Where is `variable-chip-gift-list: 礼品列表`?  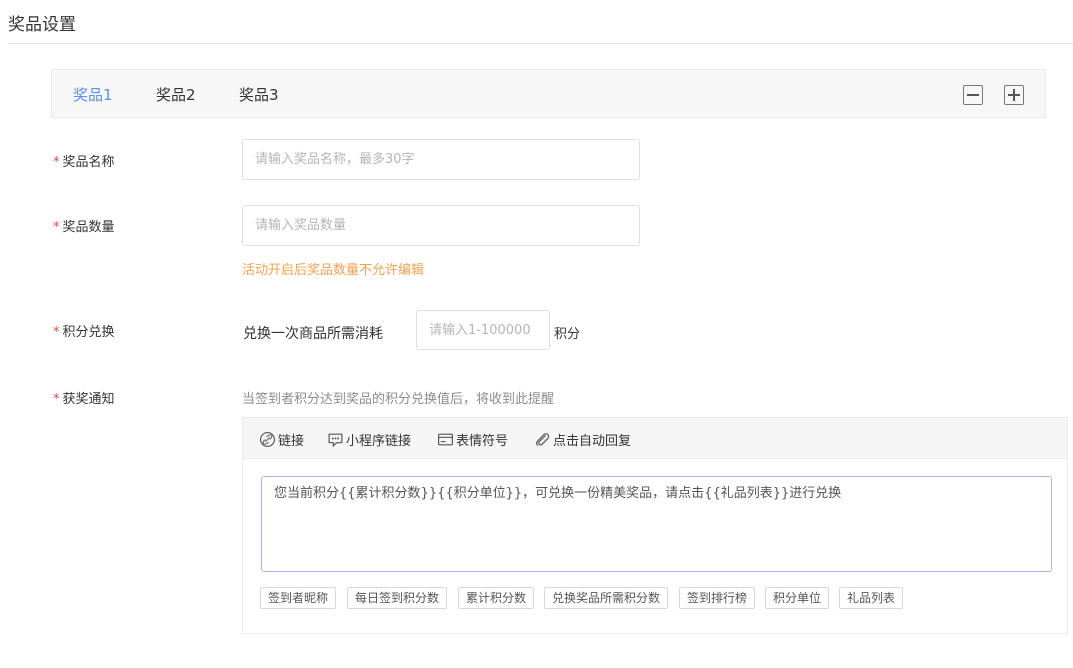 variable-chip-gift-list: 礼品列表 is located at coordinates (871, 598).